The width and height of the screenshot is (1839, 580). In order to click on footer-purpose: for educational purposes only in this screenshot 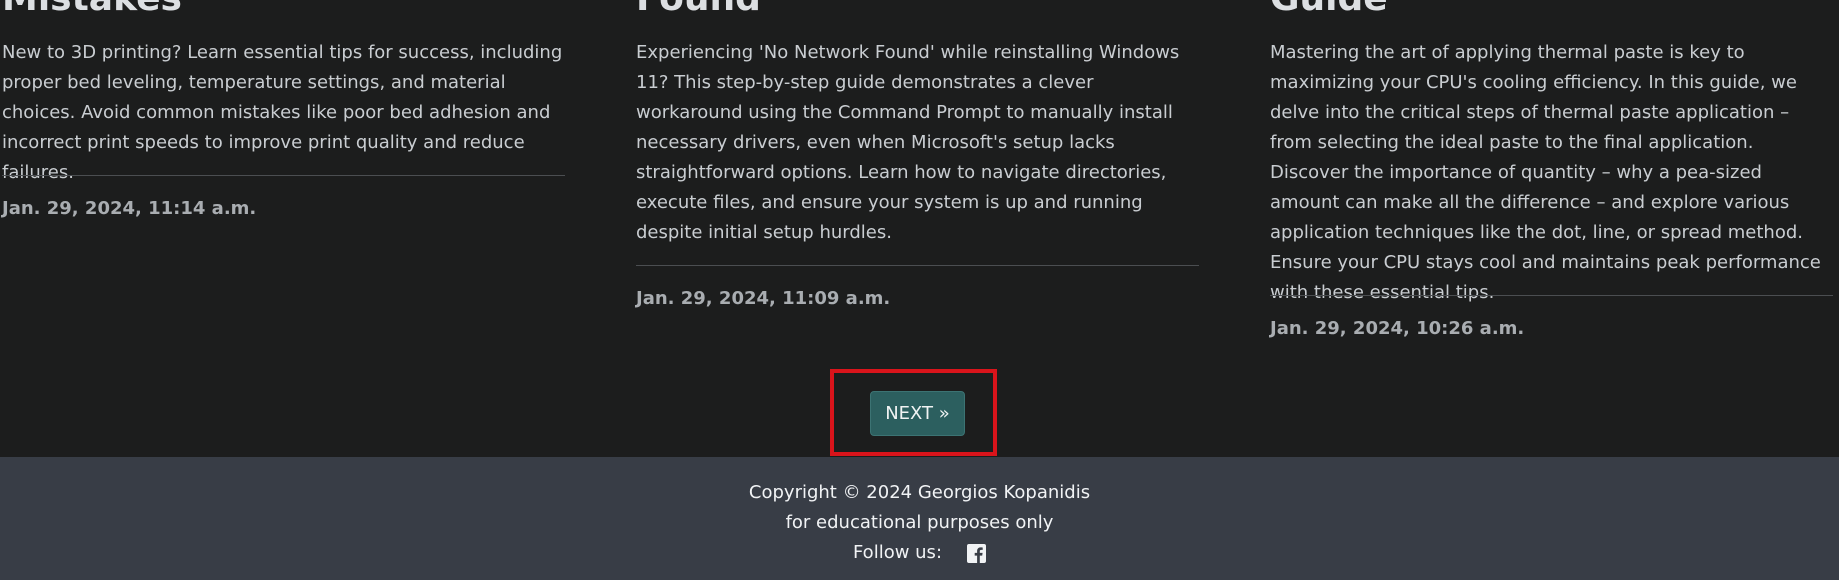, I will do `click(919, 522)`.